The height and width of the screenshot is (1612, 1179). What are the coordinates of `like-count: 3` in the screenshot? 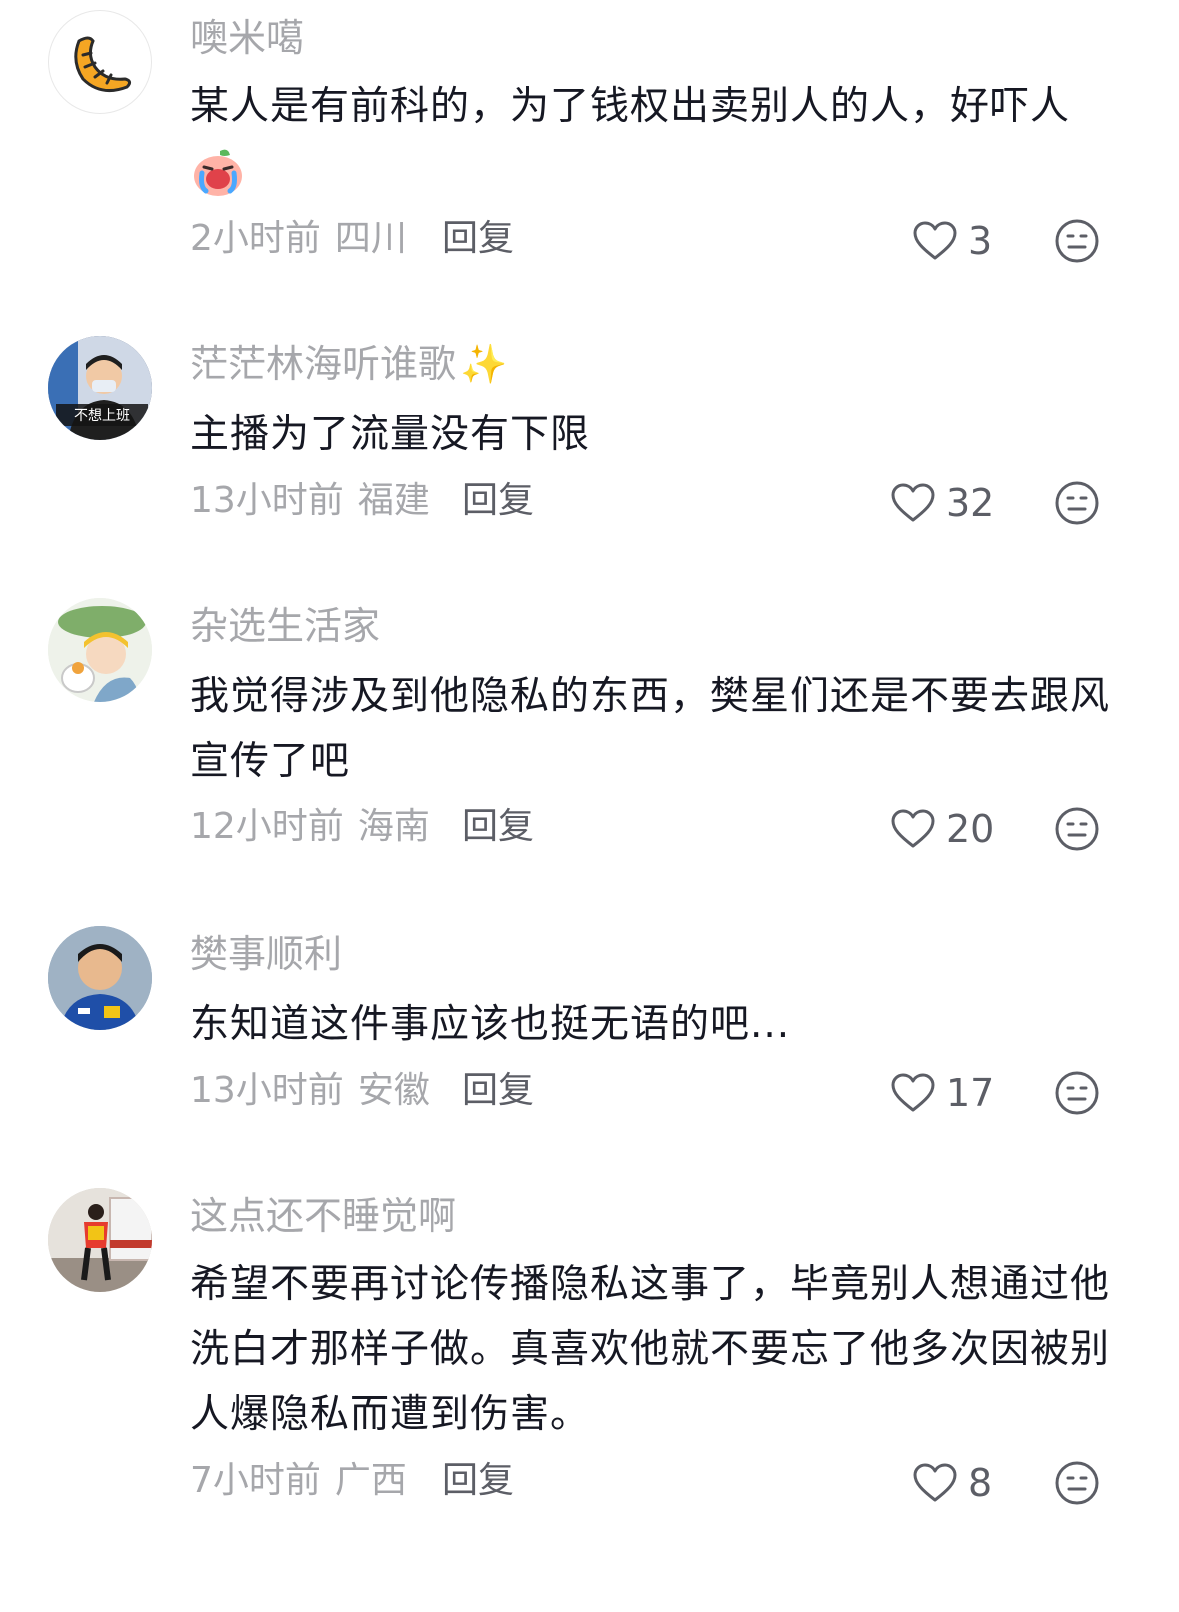 It's located at (980, 241).